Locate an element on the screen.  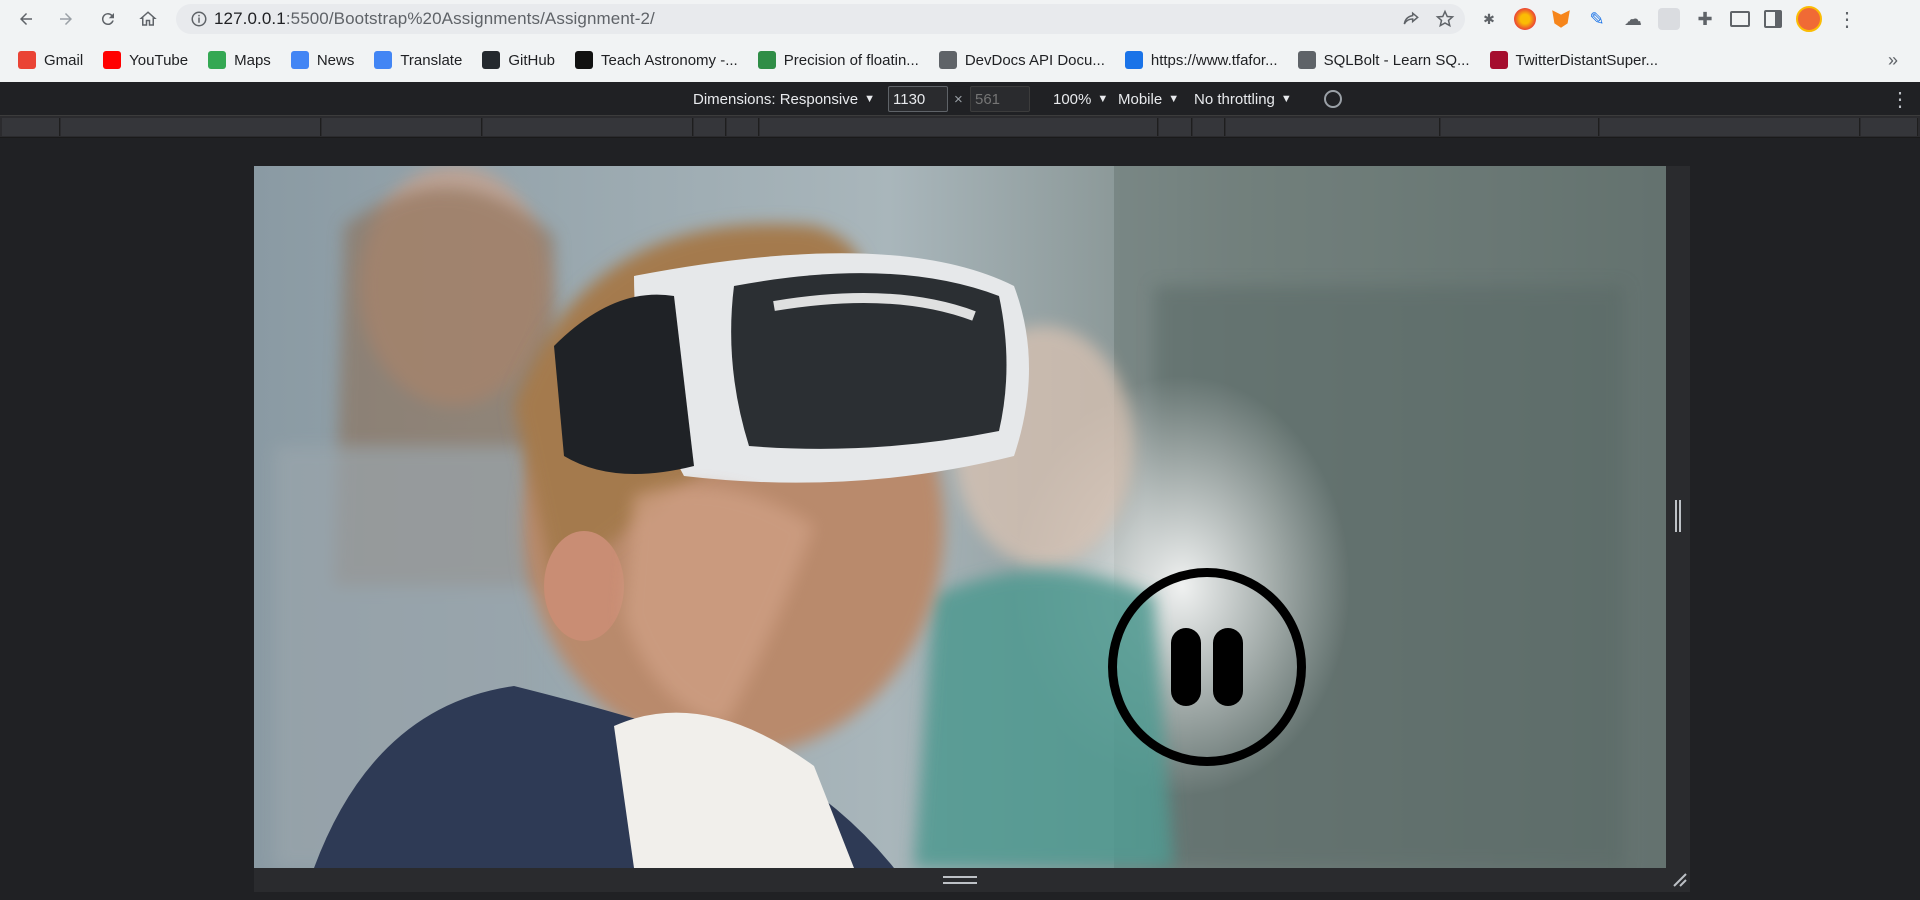
device-type-dropdown: Mobile ▼ is located at coordinates (1148, 99).